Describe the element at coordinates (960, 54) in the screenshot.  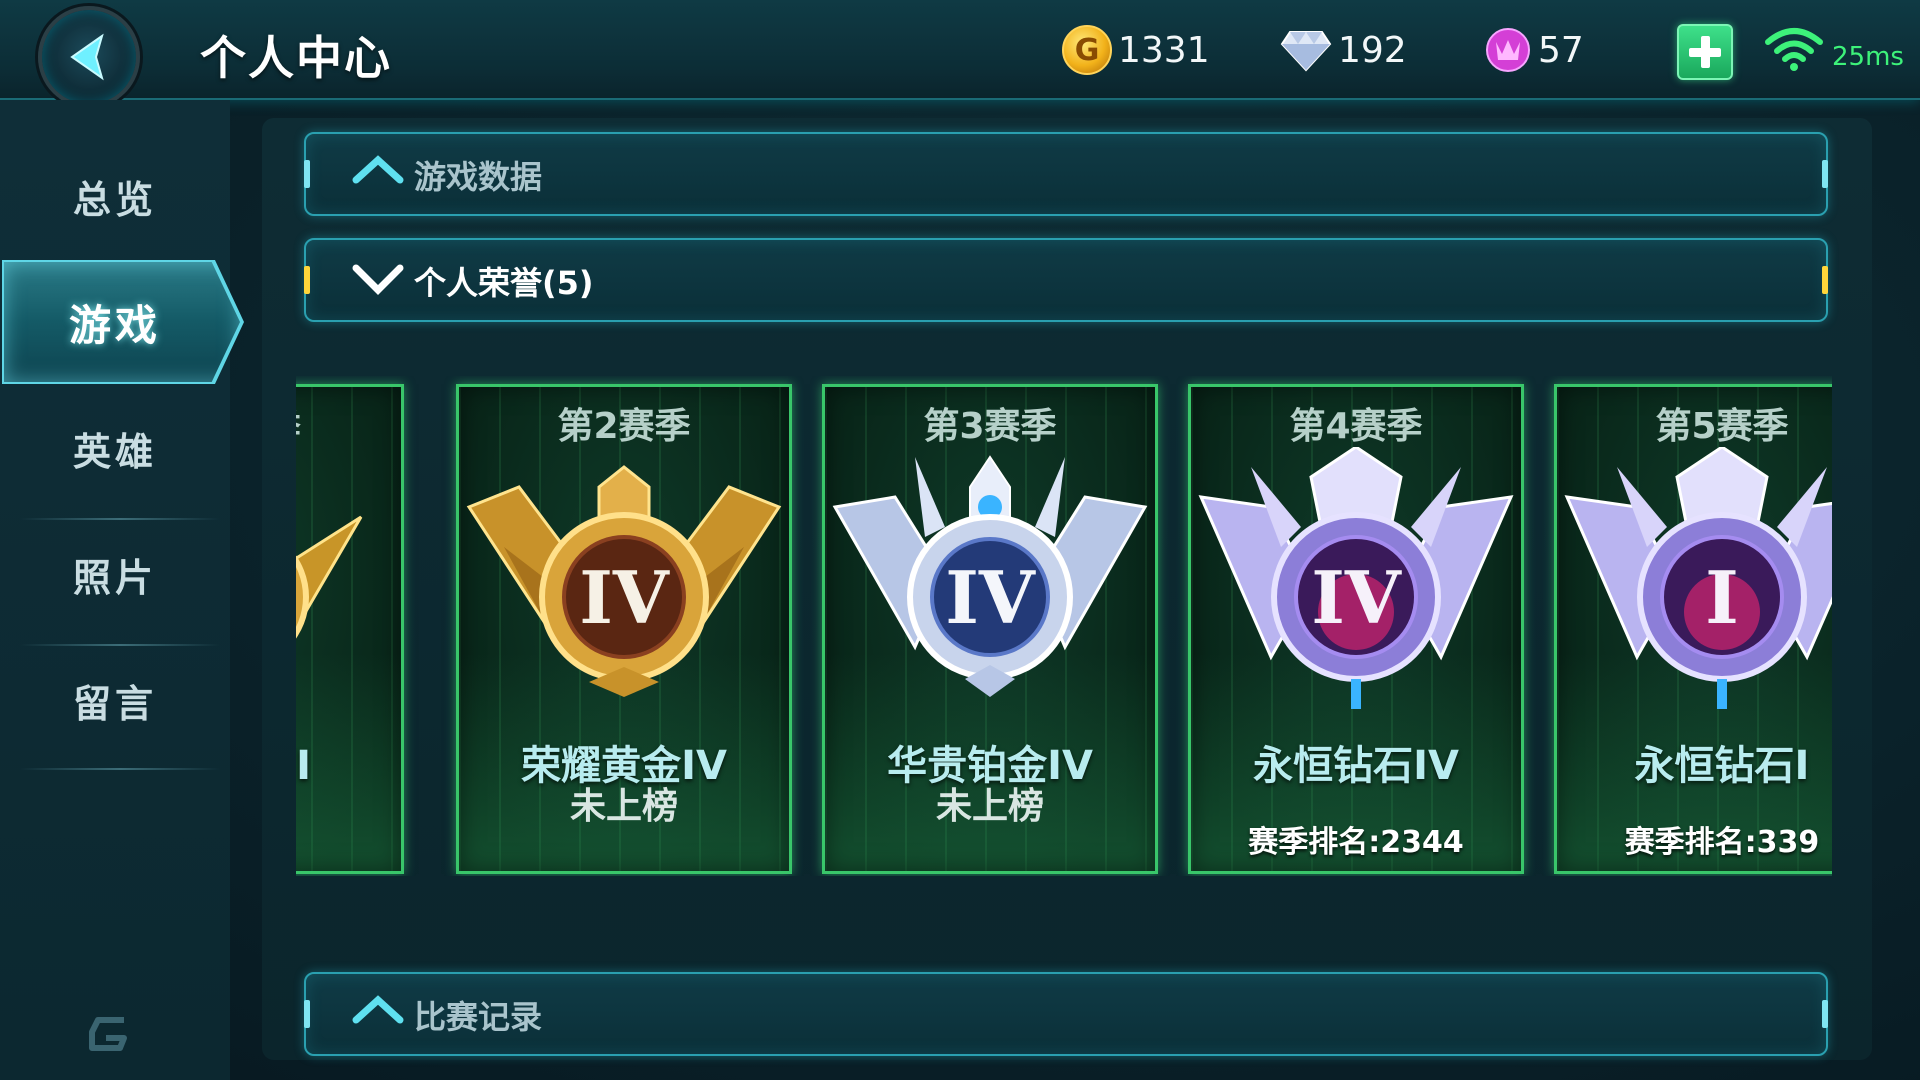
I see `top-bar: 个人中心 G 1331 192 57 25ms` at that location.